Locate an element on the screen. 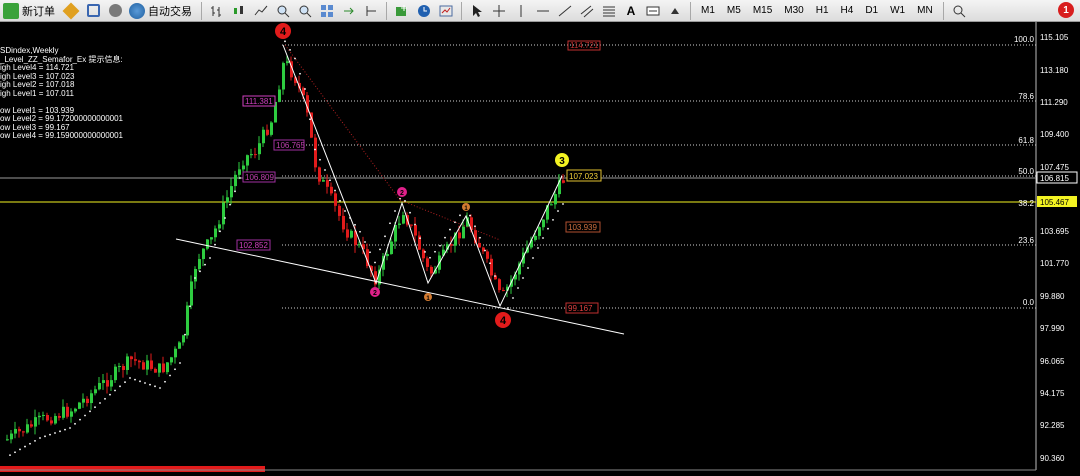 This screenshot has height=476, width=1080. semafor-label: 4 is located at coordinates (503, 321).